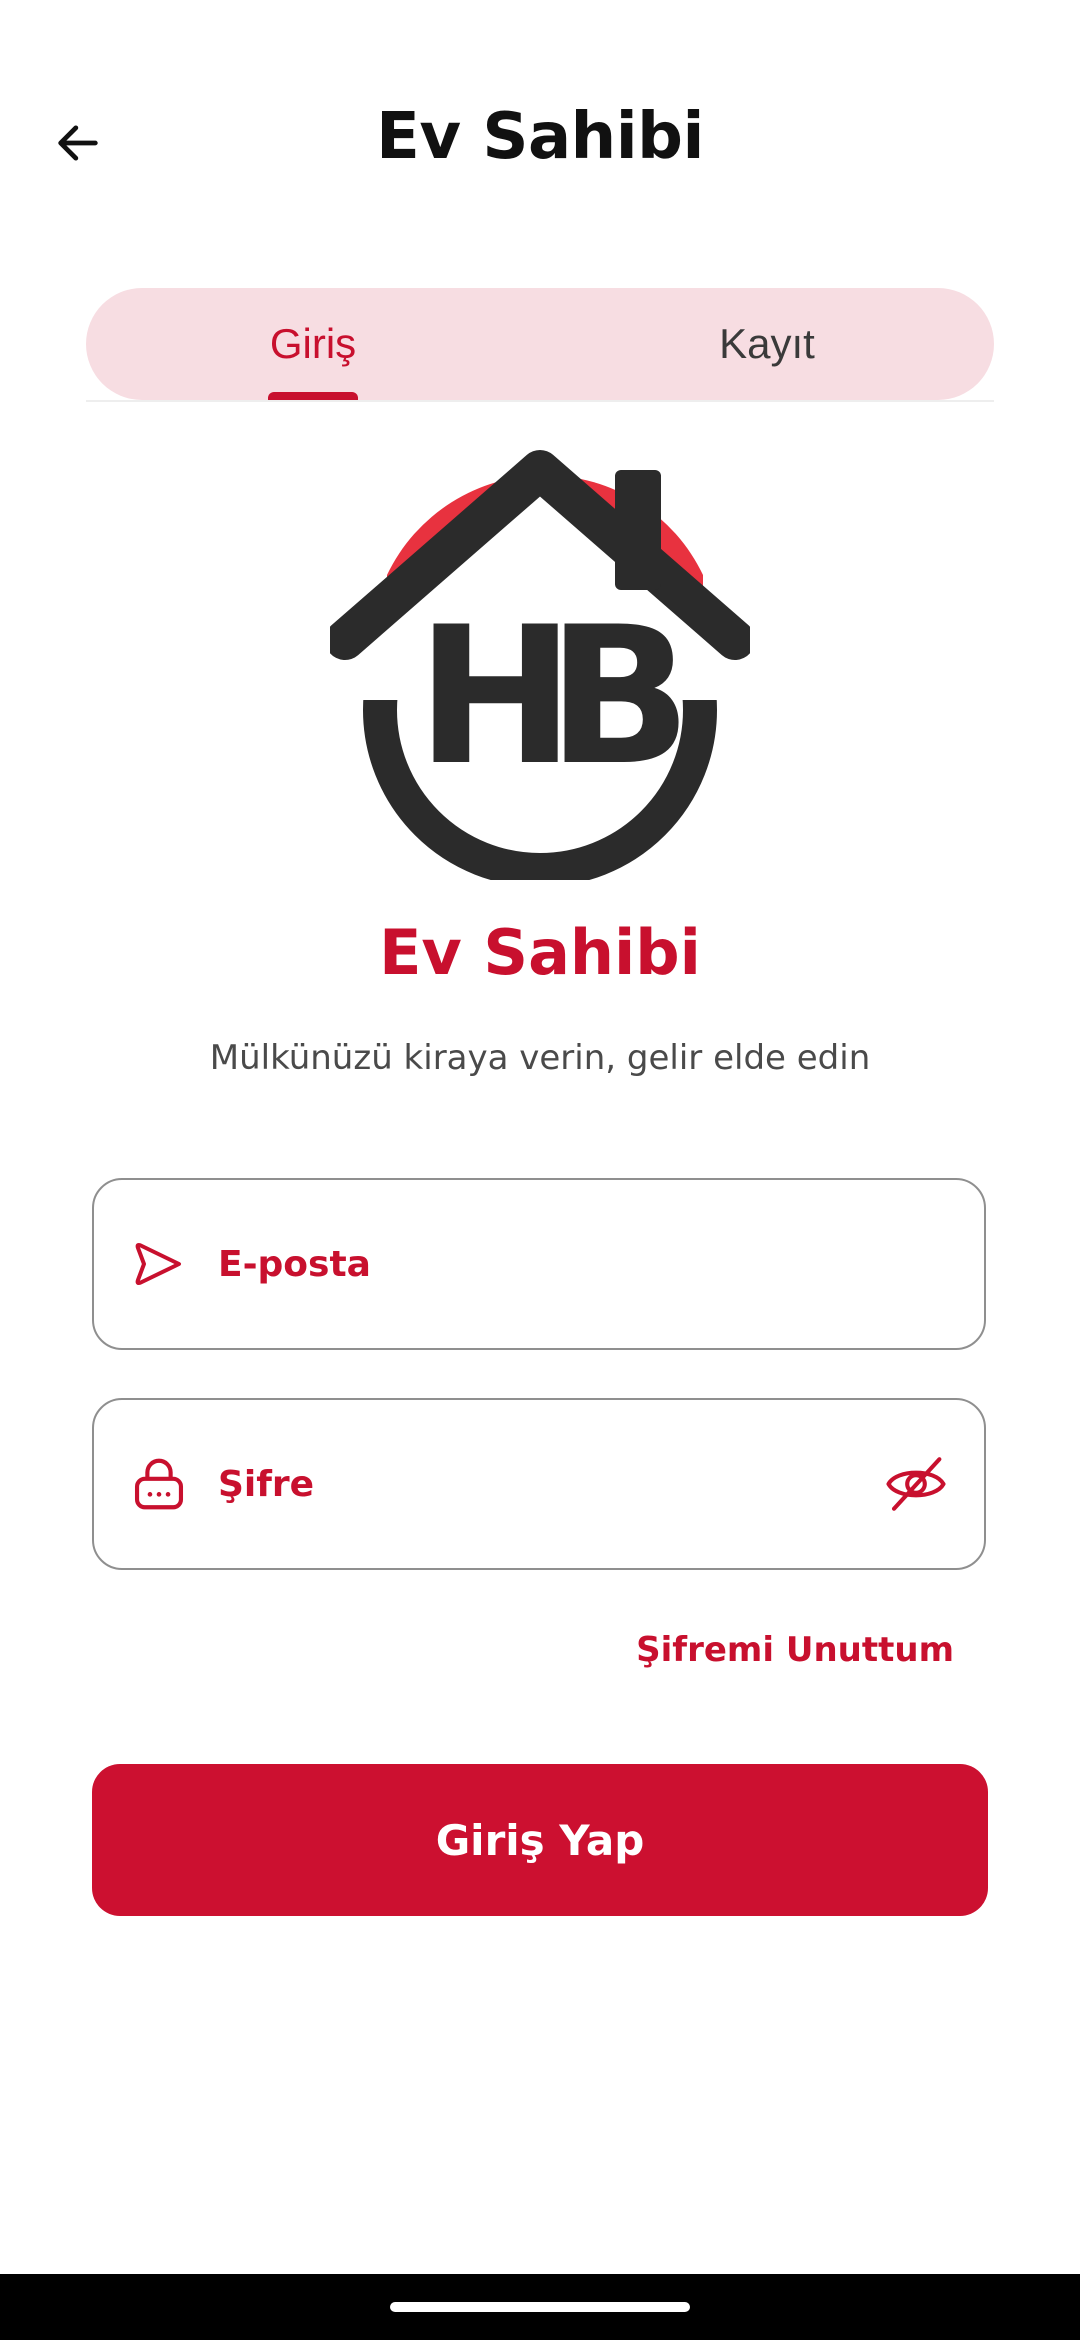 The width and height of the screenshot is (1080, 2340). I want to click on forgot-password-link: Şifremi Unuttum, so click(795, 1650).